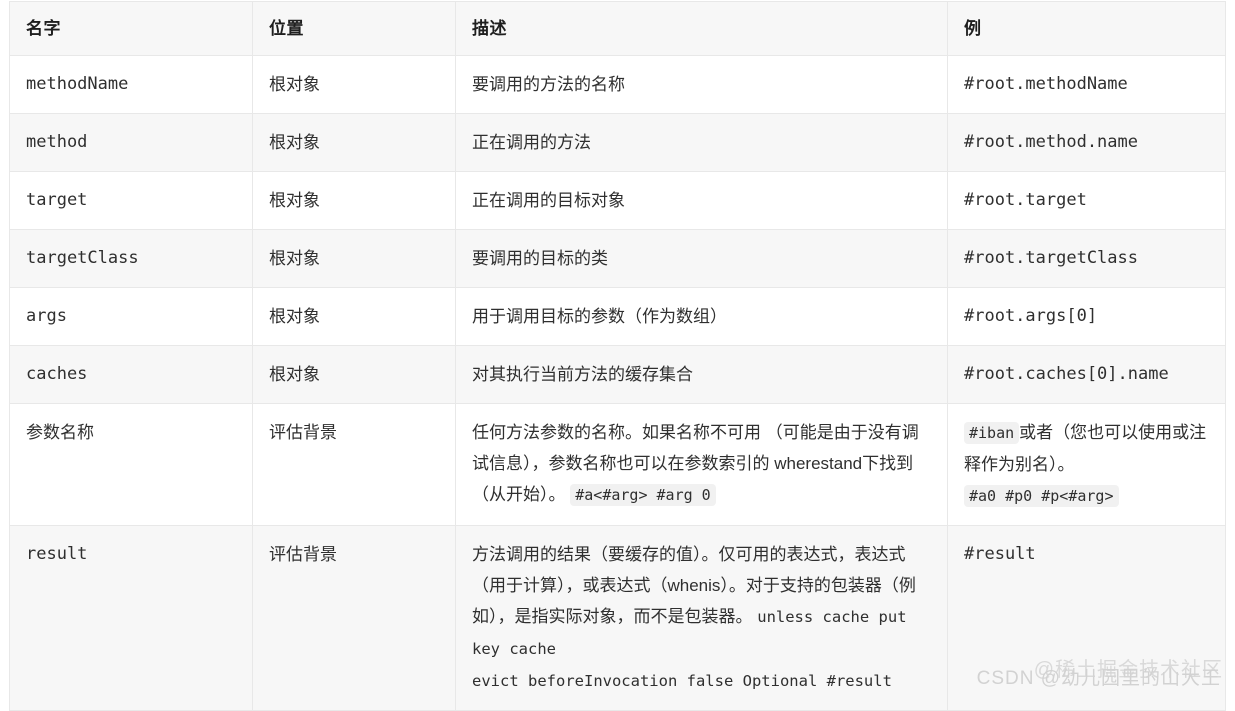  What do you see at coordinates (701, 200) in the screenshot?
I see `cell-description: 正在调用的目标对象` at bounding box center [701, 200].